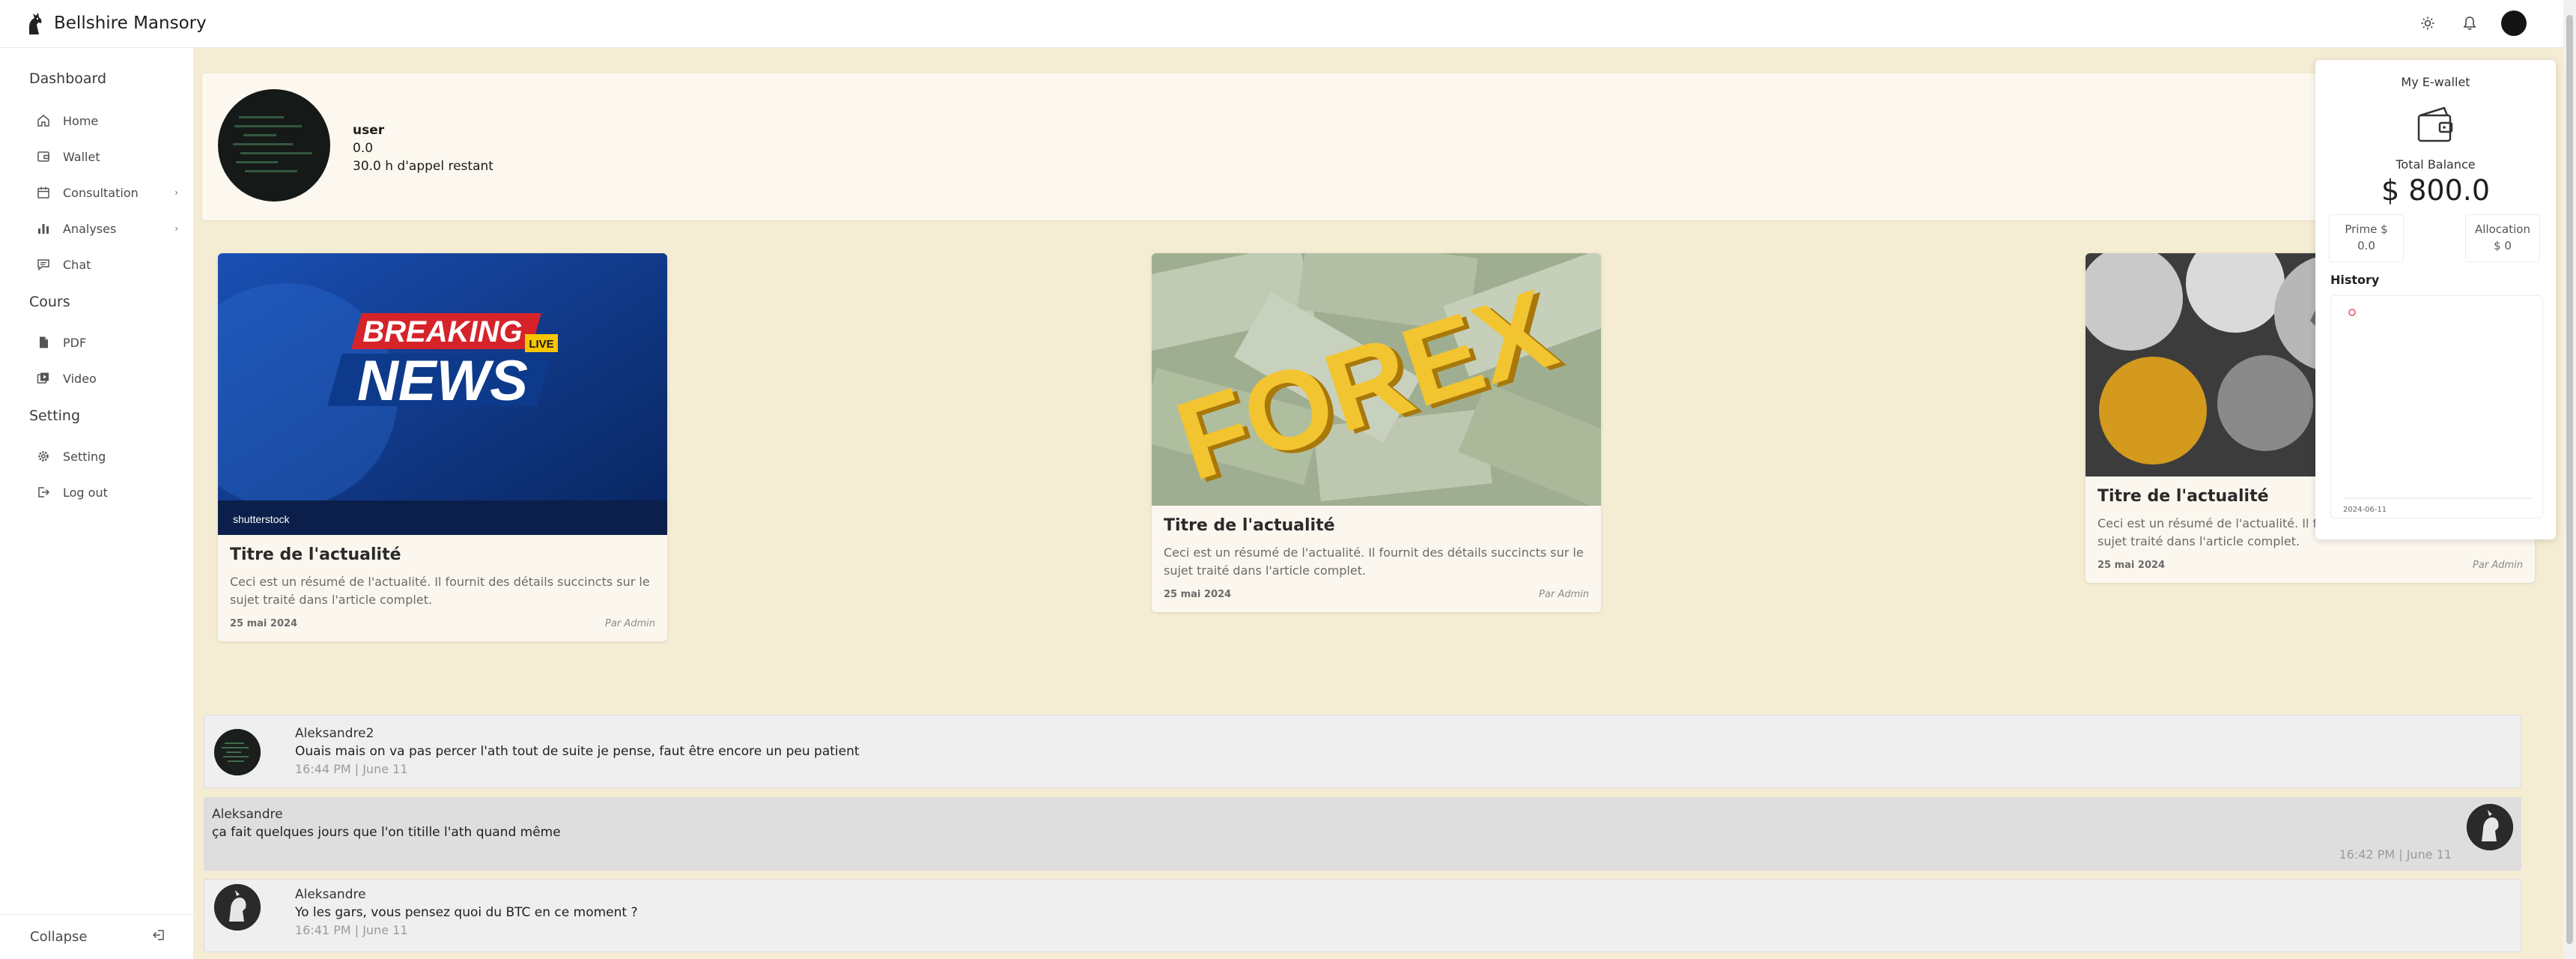 The image size is (2576, 959). I want to click on wallet-history-title: History, so click(2355, 280).